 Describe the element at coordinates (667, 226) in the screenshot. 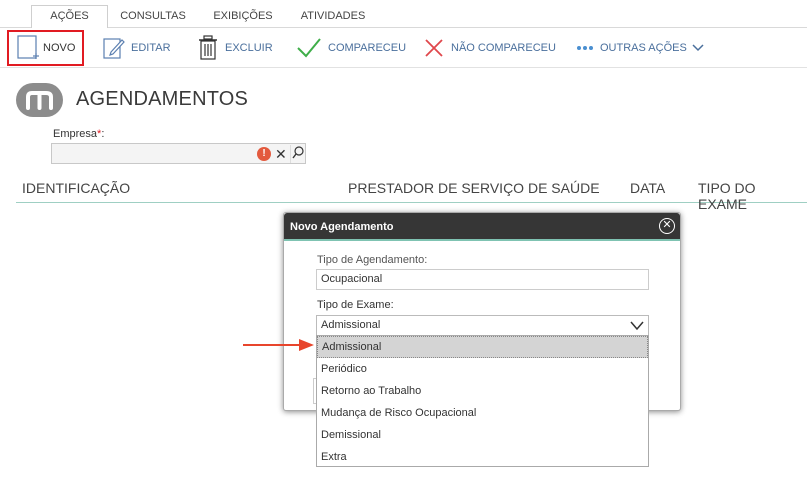

I see `close-icon: ✕` at that location.